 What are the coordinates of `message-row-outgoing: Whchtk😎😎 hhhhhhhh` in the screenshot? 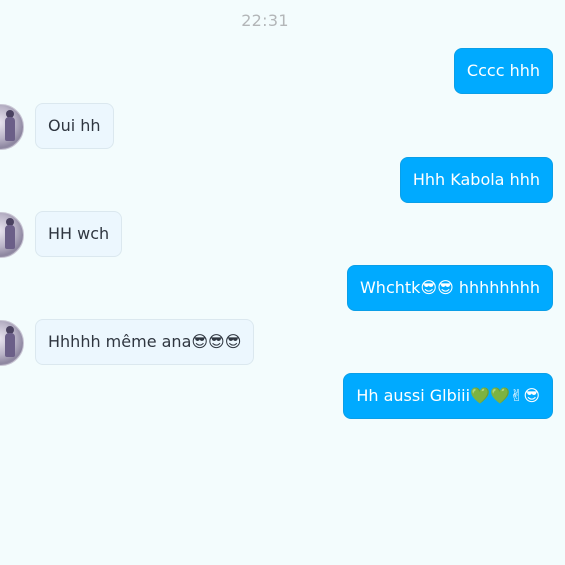 It's located at (282, 288).